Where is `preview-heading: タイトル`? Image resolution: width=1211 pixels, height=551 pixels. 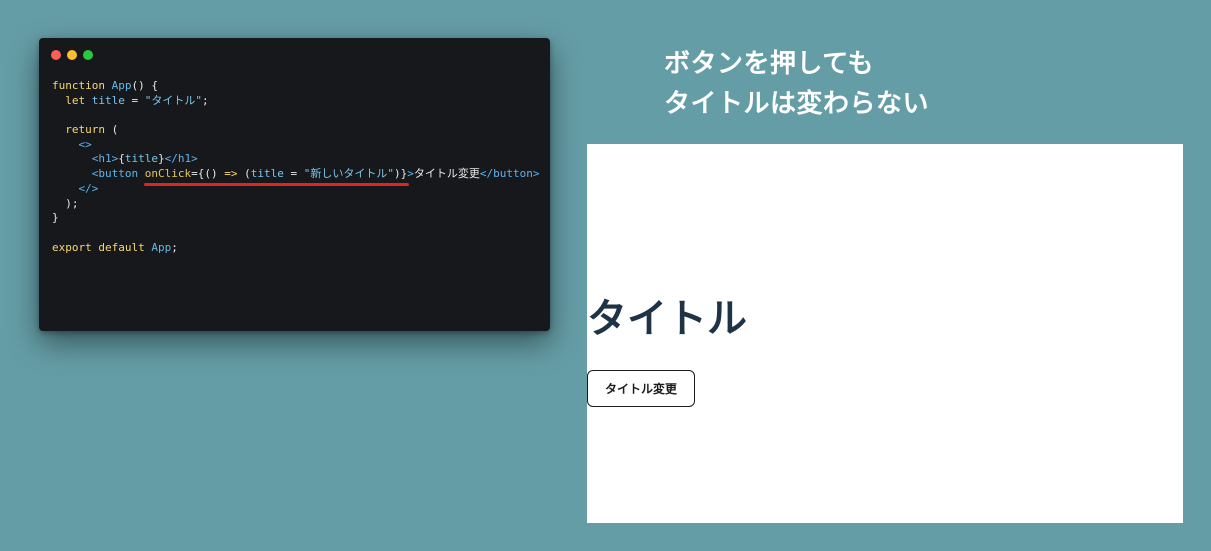 preview-heading: タイトル is located at coordinates (667, 319).